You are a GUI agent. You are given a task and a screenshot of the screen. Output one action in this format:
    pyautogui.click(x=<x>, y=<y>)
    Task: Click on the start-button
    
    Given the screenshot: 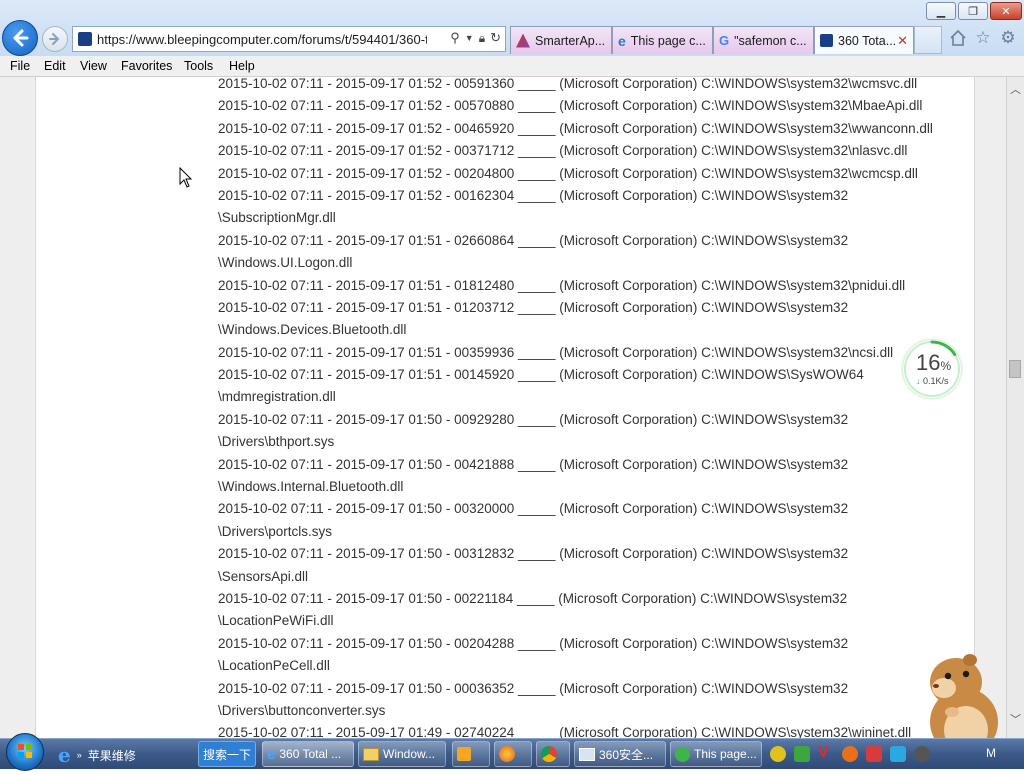 What is the action you would take?
    pyautogui.click(x=25, y=752)
    